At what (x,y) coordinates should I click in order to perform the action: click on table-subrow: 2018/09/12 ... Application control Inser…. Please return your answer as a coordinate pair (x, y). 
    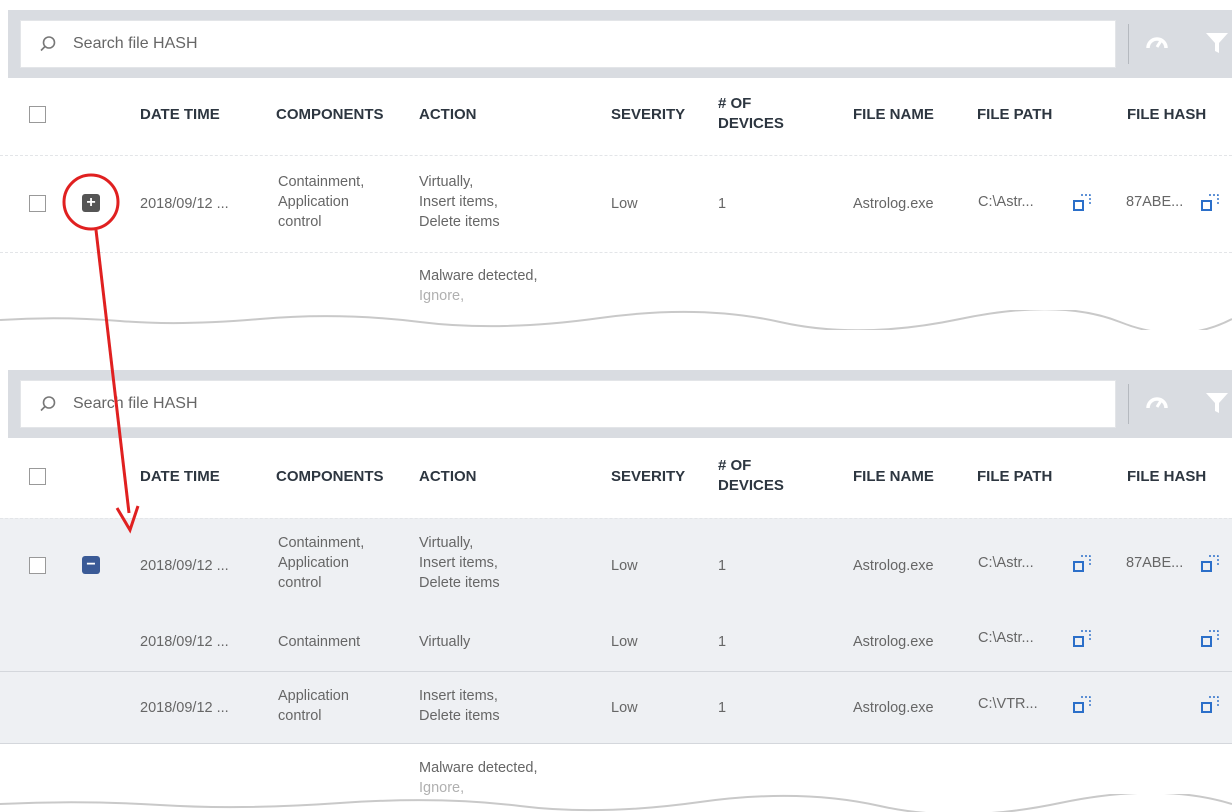
    Looking at the image, I should click on (616, 708).